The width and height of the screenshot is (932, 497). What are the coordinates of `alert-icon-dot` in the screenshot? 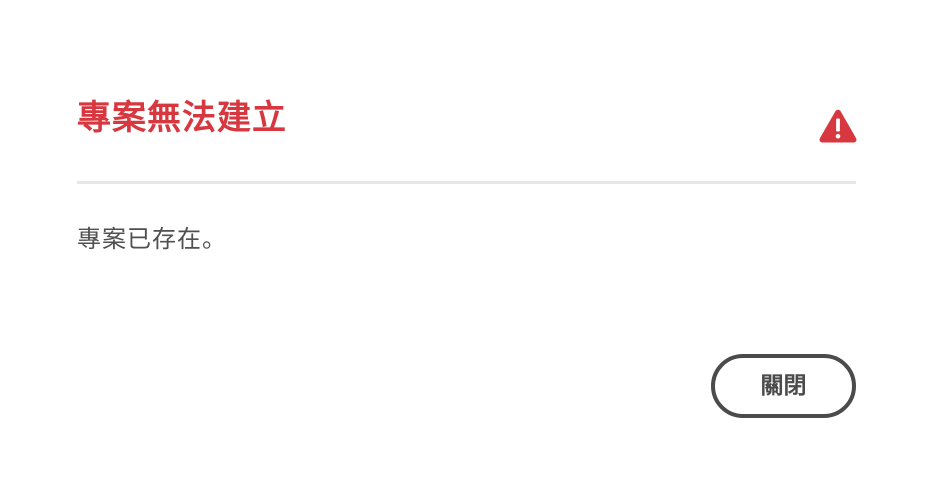 It's located at (838, 136).